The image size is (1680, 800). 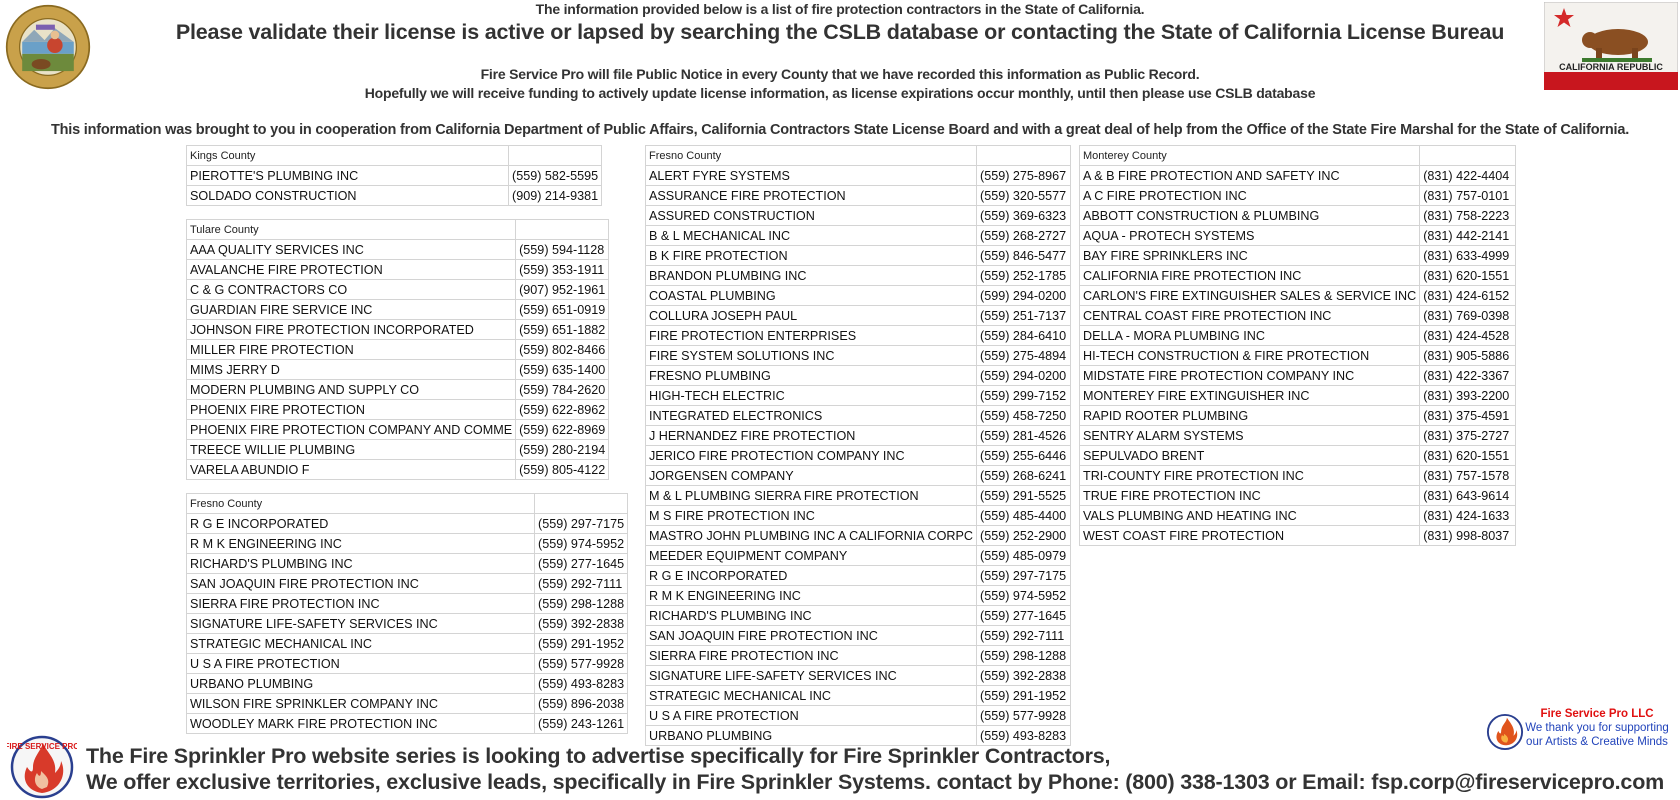 I want to click on contractor-phone: (559) 268-2727, so click(x=1023, y=235).